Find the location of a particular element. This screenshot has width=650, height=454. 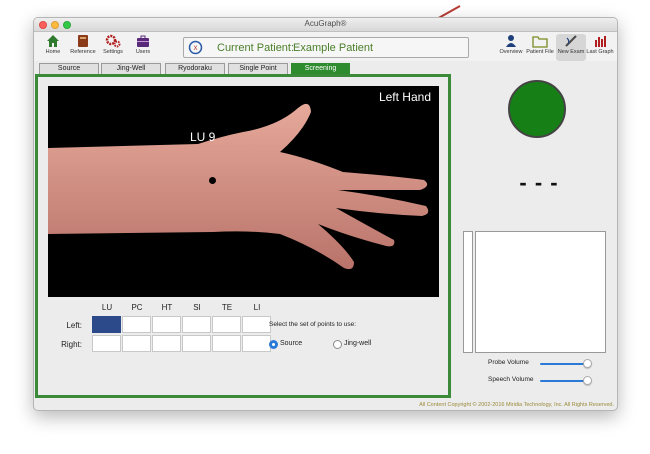

gears-icon is located at coordinates (113, 41).